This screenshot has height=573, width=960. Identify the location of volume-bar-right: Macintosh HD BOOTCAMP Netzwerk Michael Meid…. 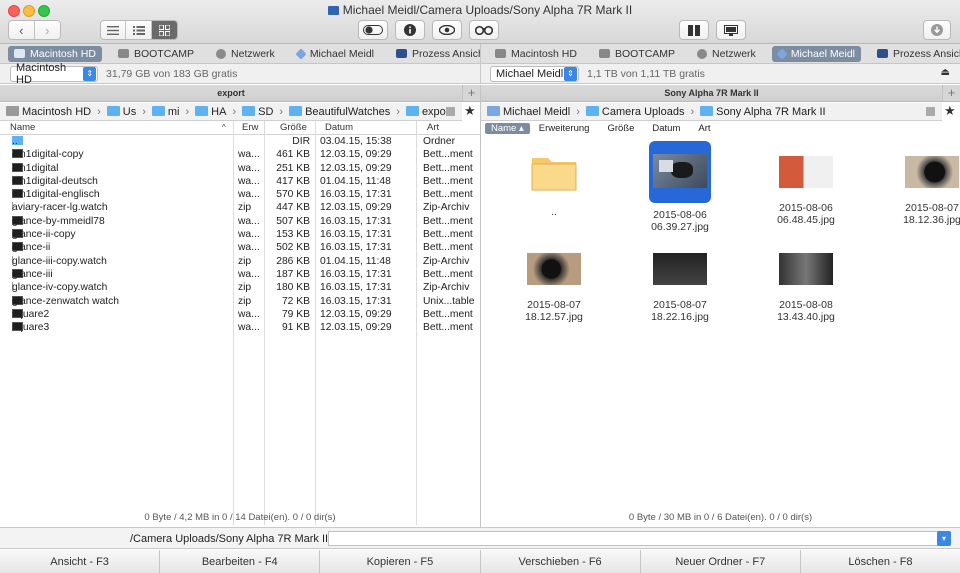
(720, 54).